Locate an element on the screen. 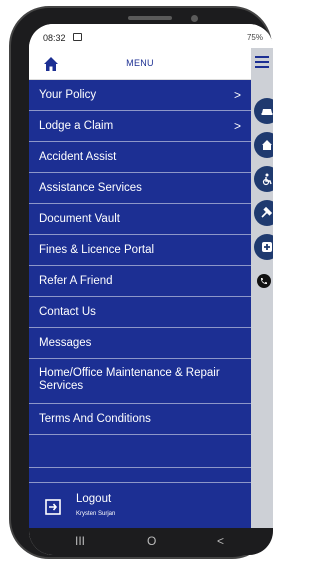 Image resolution: width=320 pixels, height=565 pixels. logout-user-name: Krysten Surjan is located at coordinates (96, 514).